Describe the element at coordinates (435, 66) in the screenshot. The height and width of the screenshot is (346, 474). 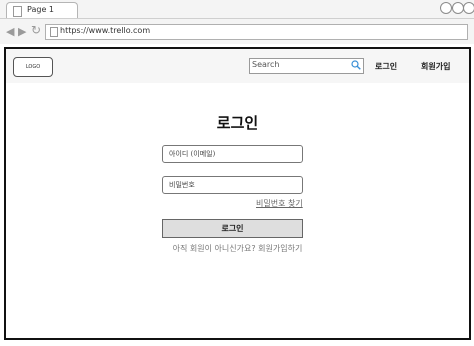
I see `header-signup-link: 회원가입` at that location.